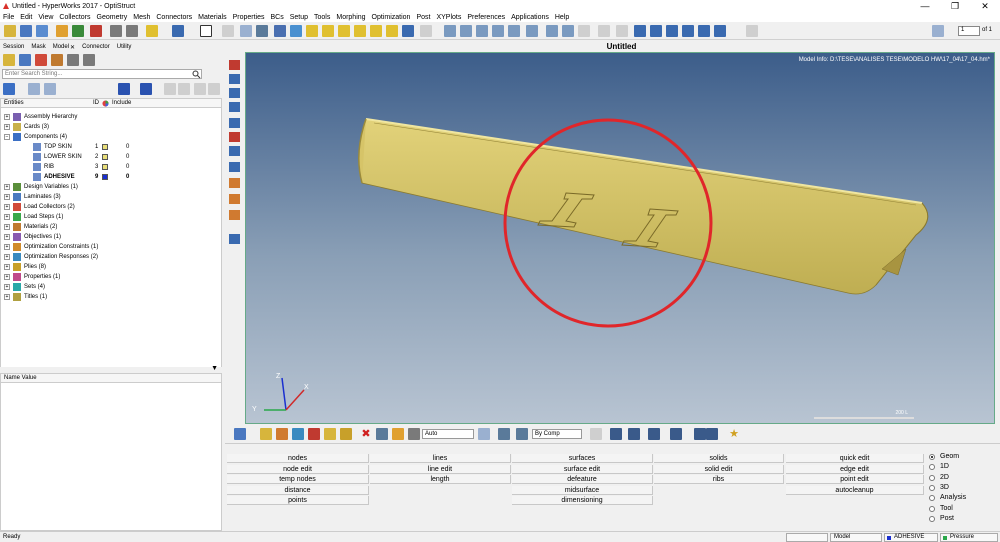 The width and height of the screenshot is (1000, 542). What do you see at coordinates (568, 31) in the screenshot?
I see `unmask-icon` at bounding box center [568, 31].